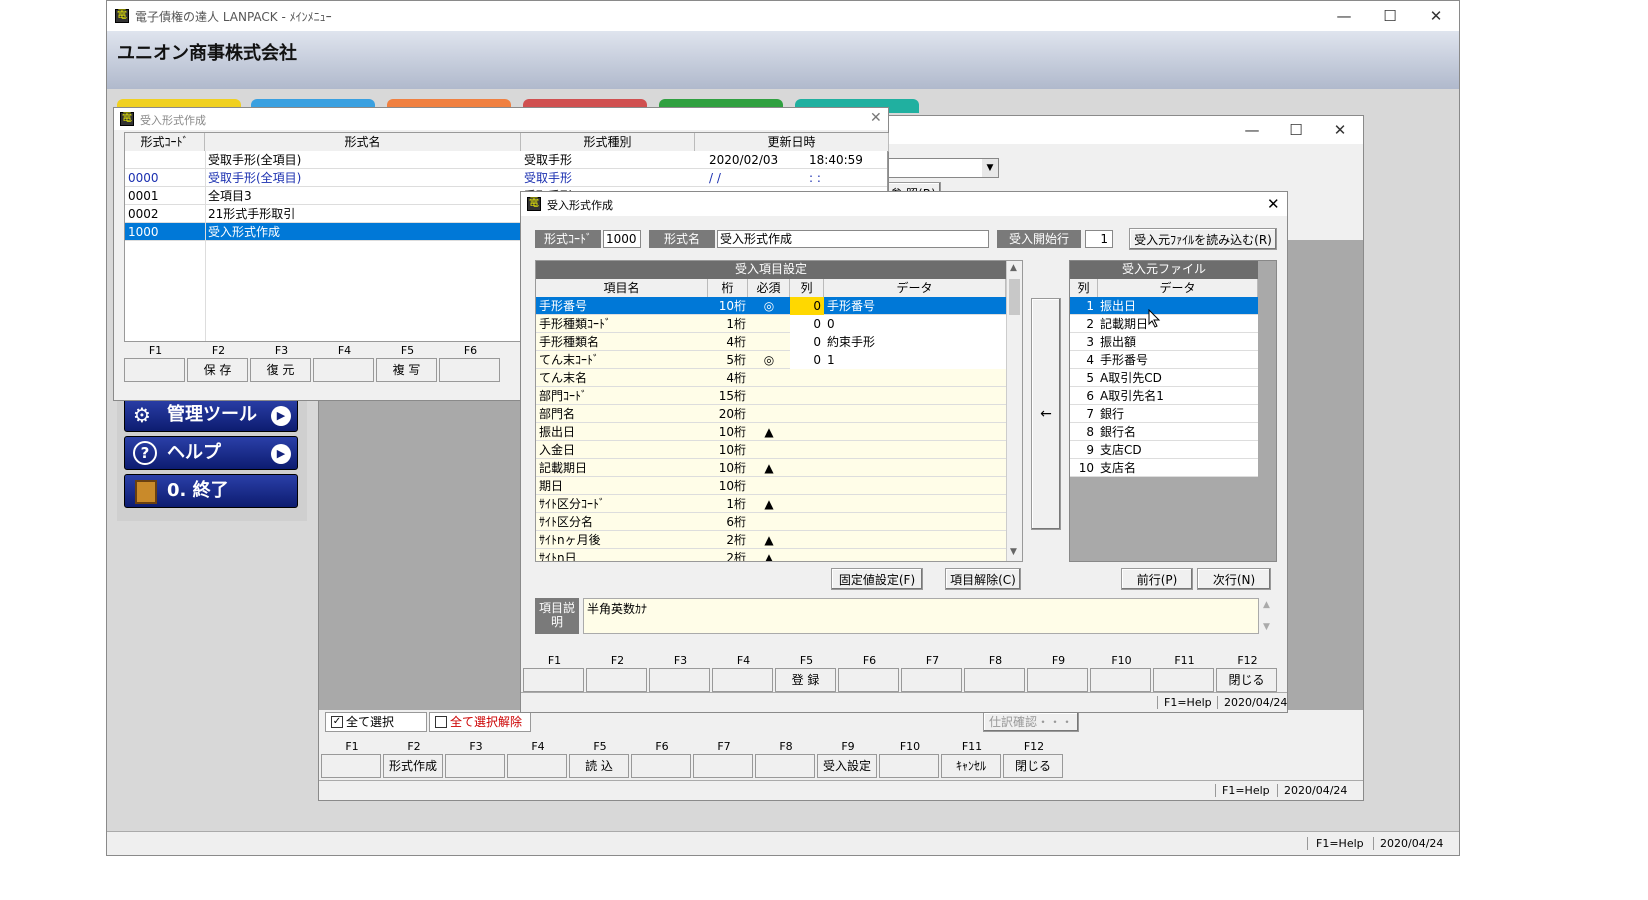 The width and height of the screenshot is (1648, 900). What do you see at coordinates (413, 766) in the screenshot?
I see `fkey-button: 形式作成` at bounding box center [413, 766].